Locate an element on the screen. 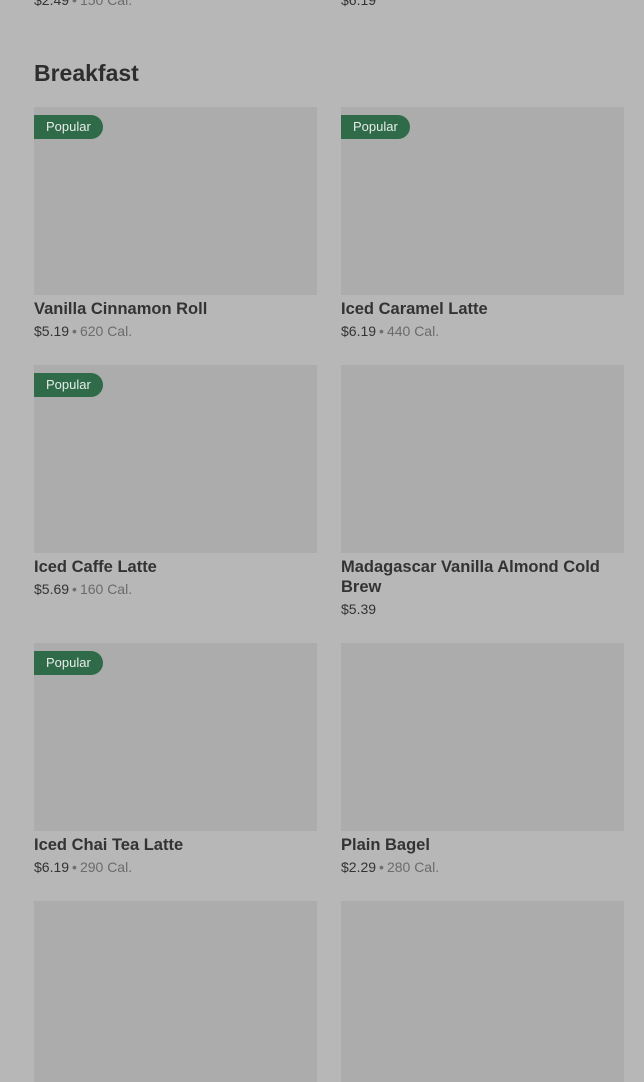 This screenshot has height=1082, width=644. item-calories: 280 Cal. is located at coordinates (413, 867).